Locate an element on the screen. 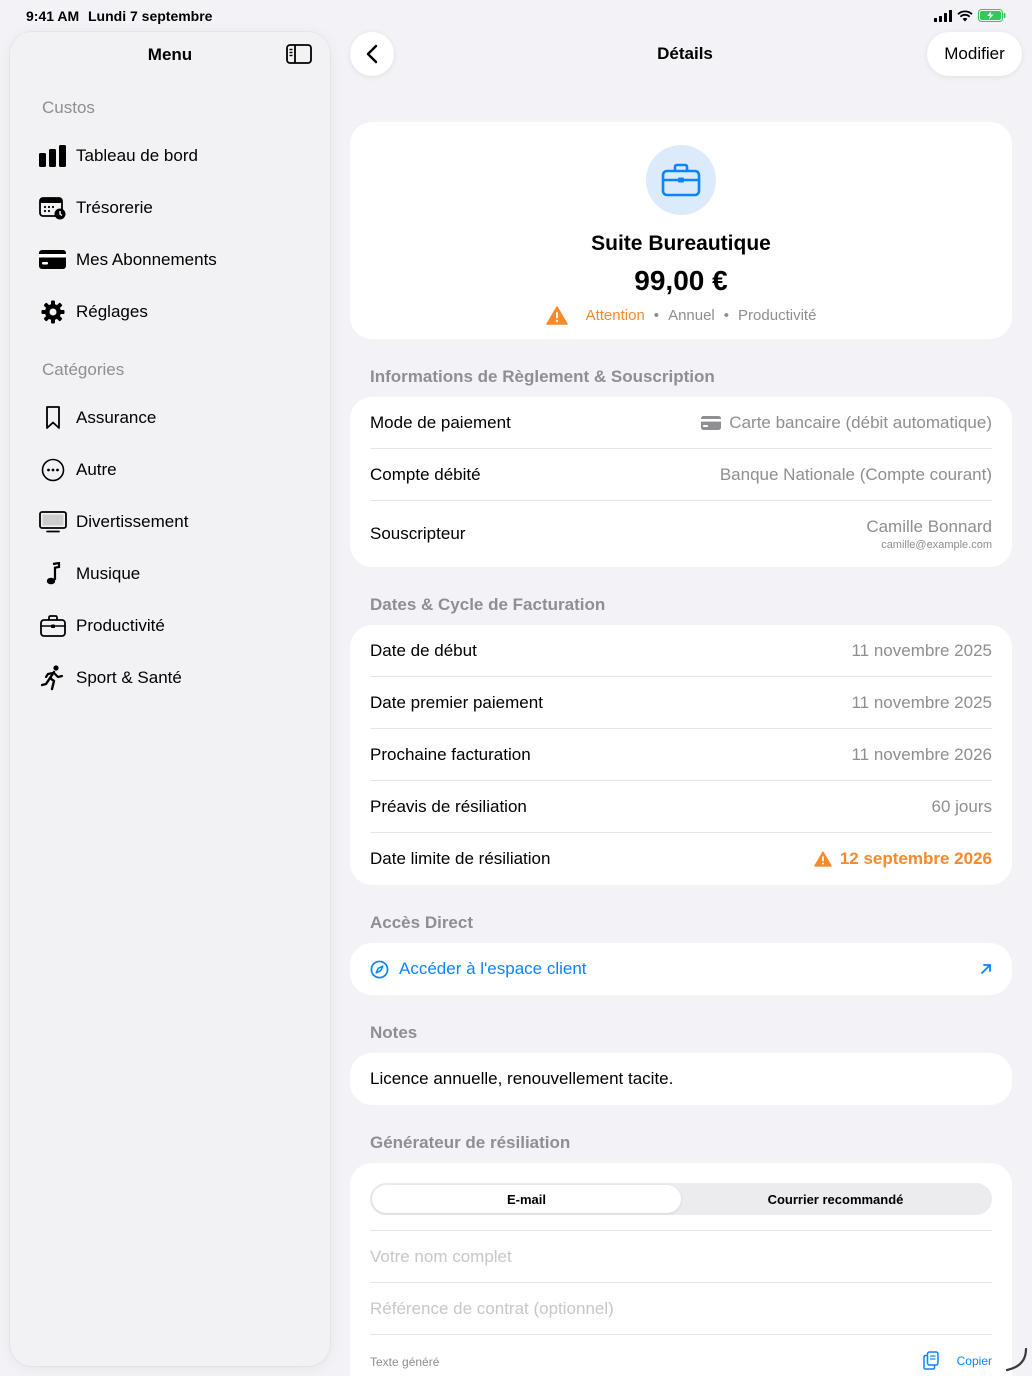 Image resolution: width=1032 pixels, height=1376 pixels. arrow-up-right-icon is located at coordinates (986, 969).